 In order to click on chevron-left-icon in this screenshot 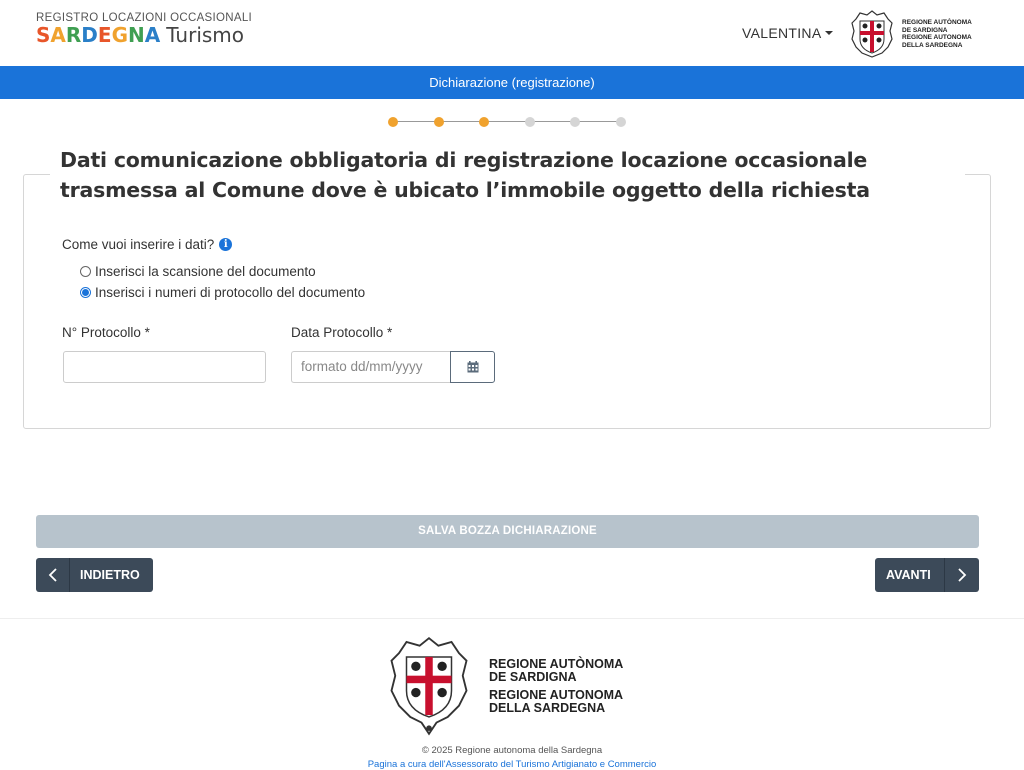, I will do `click(53, 575)`.